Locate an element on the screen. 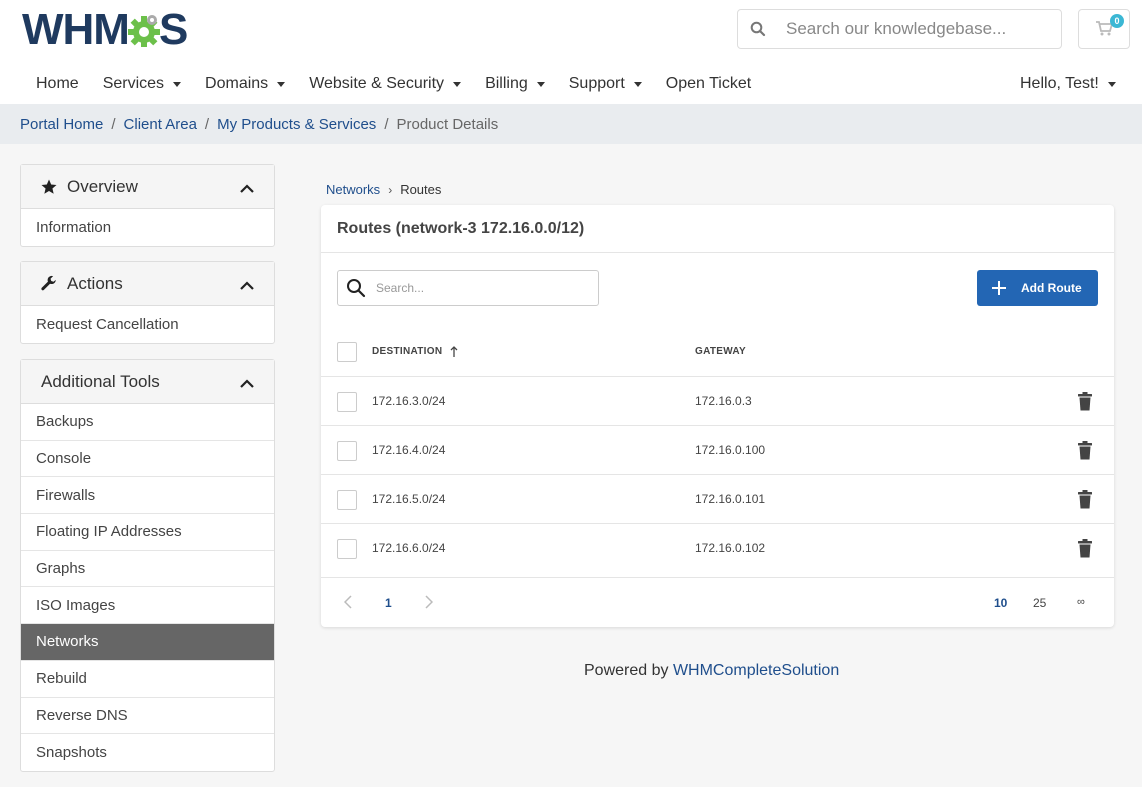 The image size is (1142, 787). row-gateway: 172.16.0.100 is located at coordinates (730, 450).